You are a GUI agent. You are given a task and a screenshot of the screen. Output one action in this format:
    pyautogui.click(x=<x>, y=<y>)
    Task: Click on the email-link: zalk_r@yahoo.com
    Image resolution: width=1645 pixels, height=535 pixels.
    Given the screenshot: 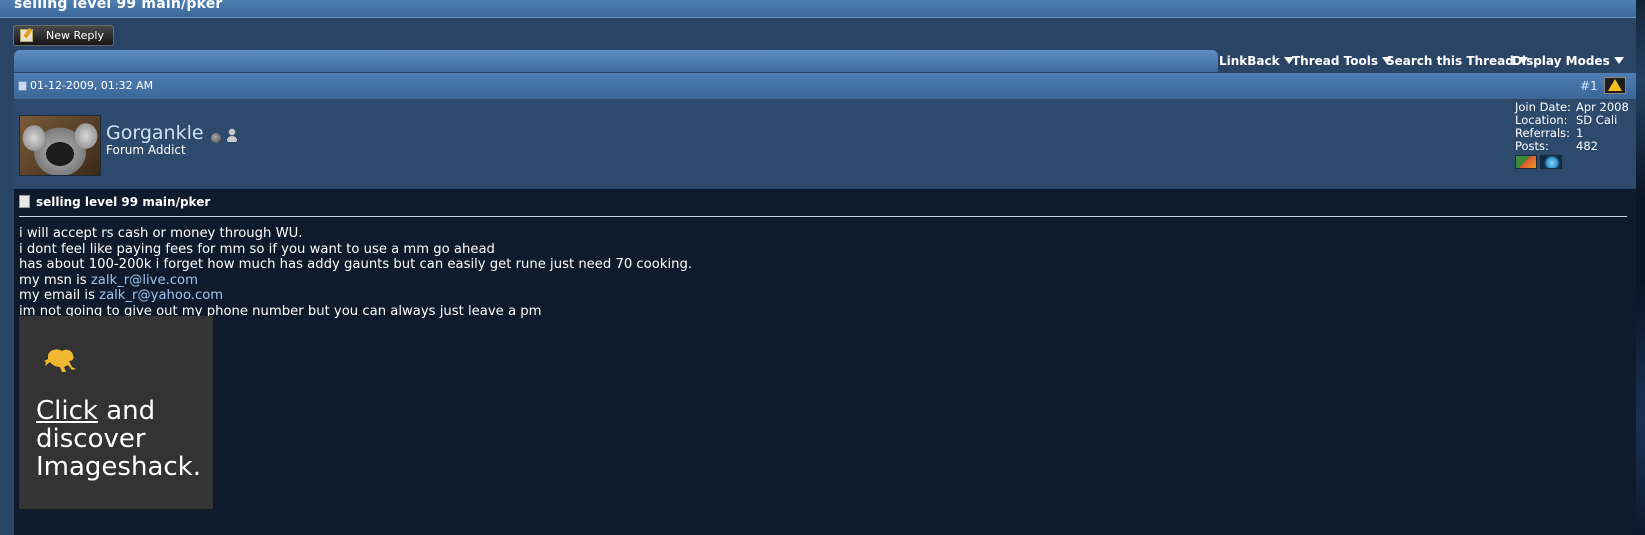 What is the action you would take?
    pyautogui.click(x=161, y=295)
    